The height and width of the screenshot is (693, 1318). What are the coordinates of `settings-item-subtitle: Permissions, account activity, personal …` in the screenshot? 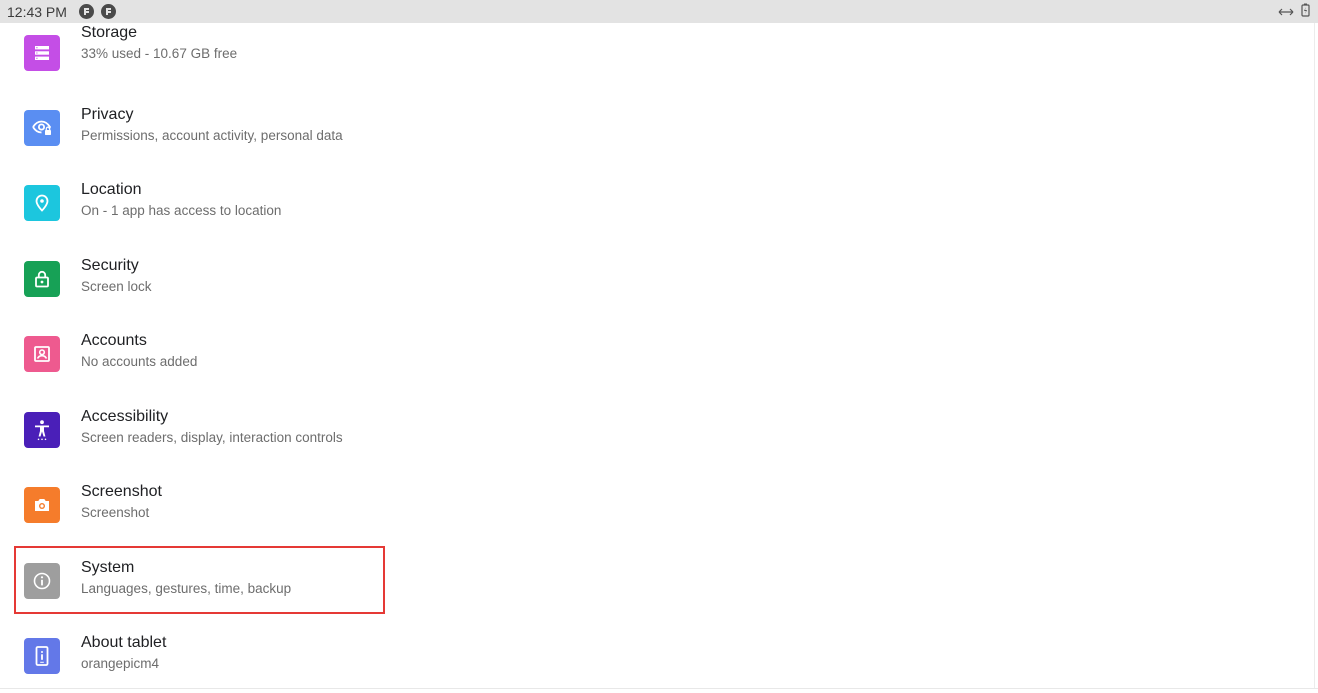 It's located at (212, 135).